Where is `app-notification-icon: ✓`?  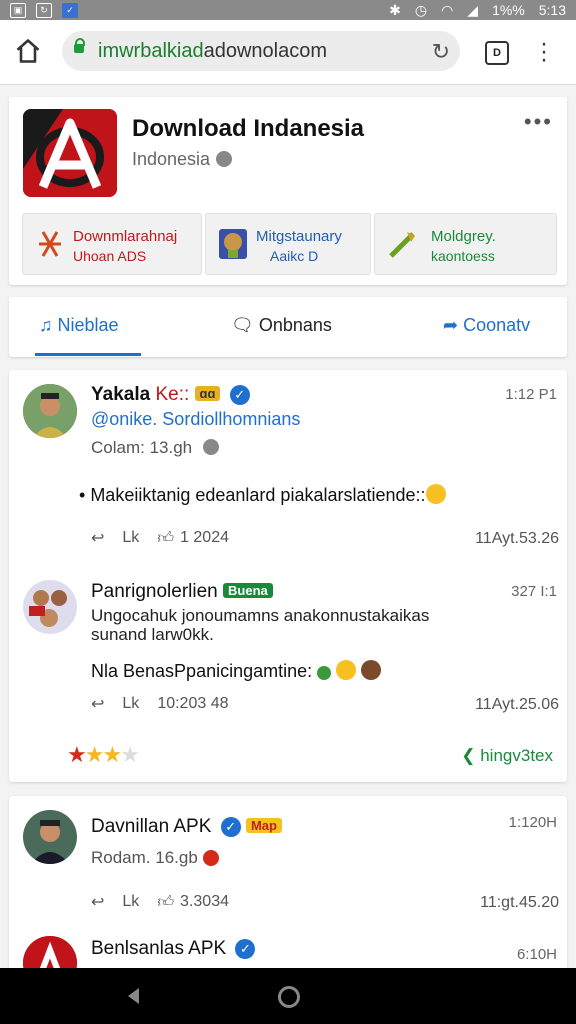
app-notification-icon: ✓ is located at coordinates (70, 10).